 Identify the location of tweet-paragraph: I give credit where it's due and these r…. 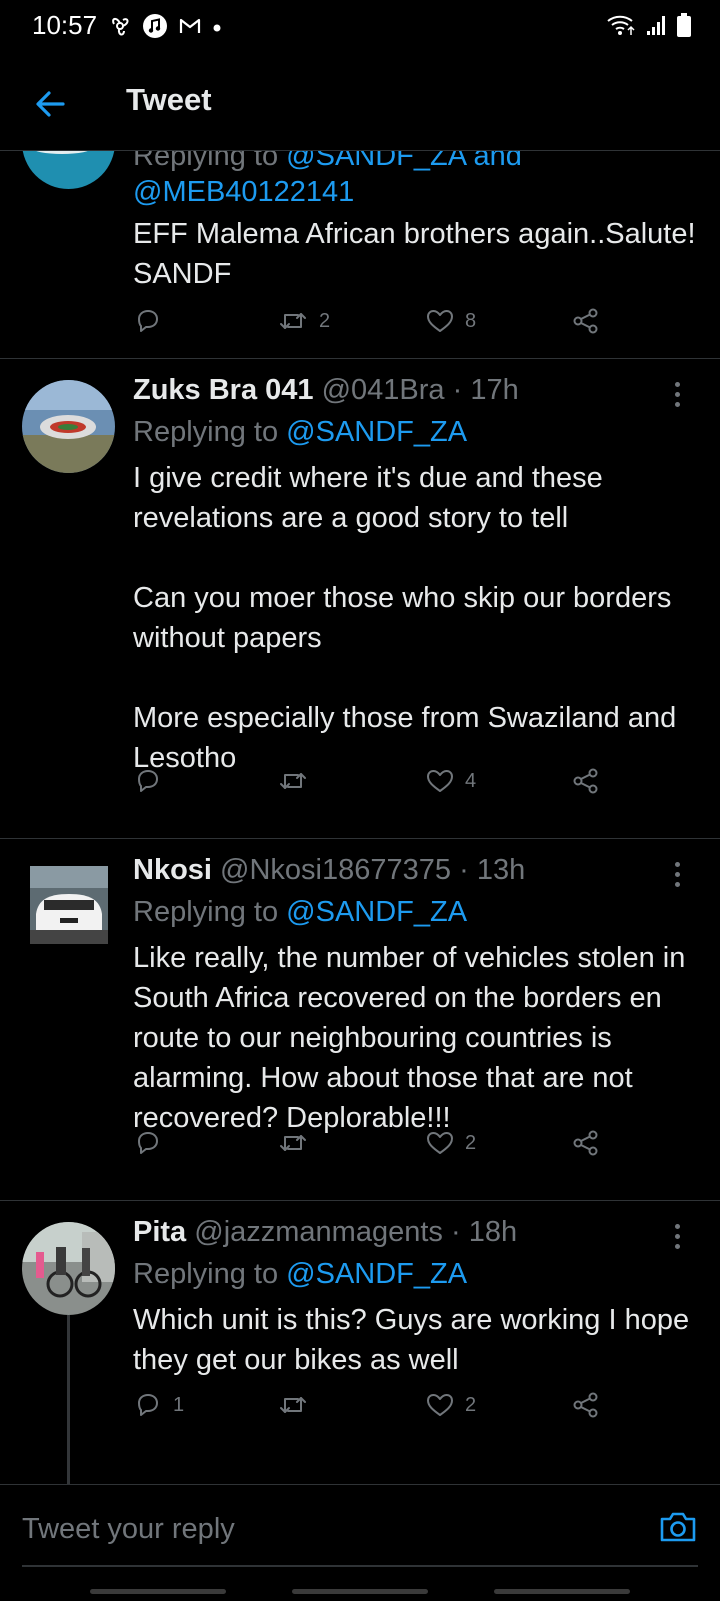
(368, 498).